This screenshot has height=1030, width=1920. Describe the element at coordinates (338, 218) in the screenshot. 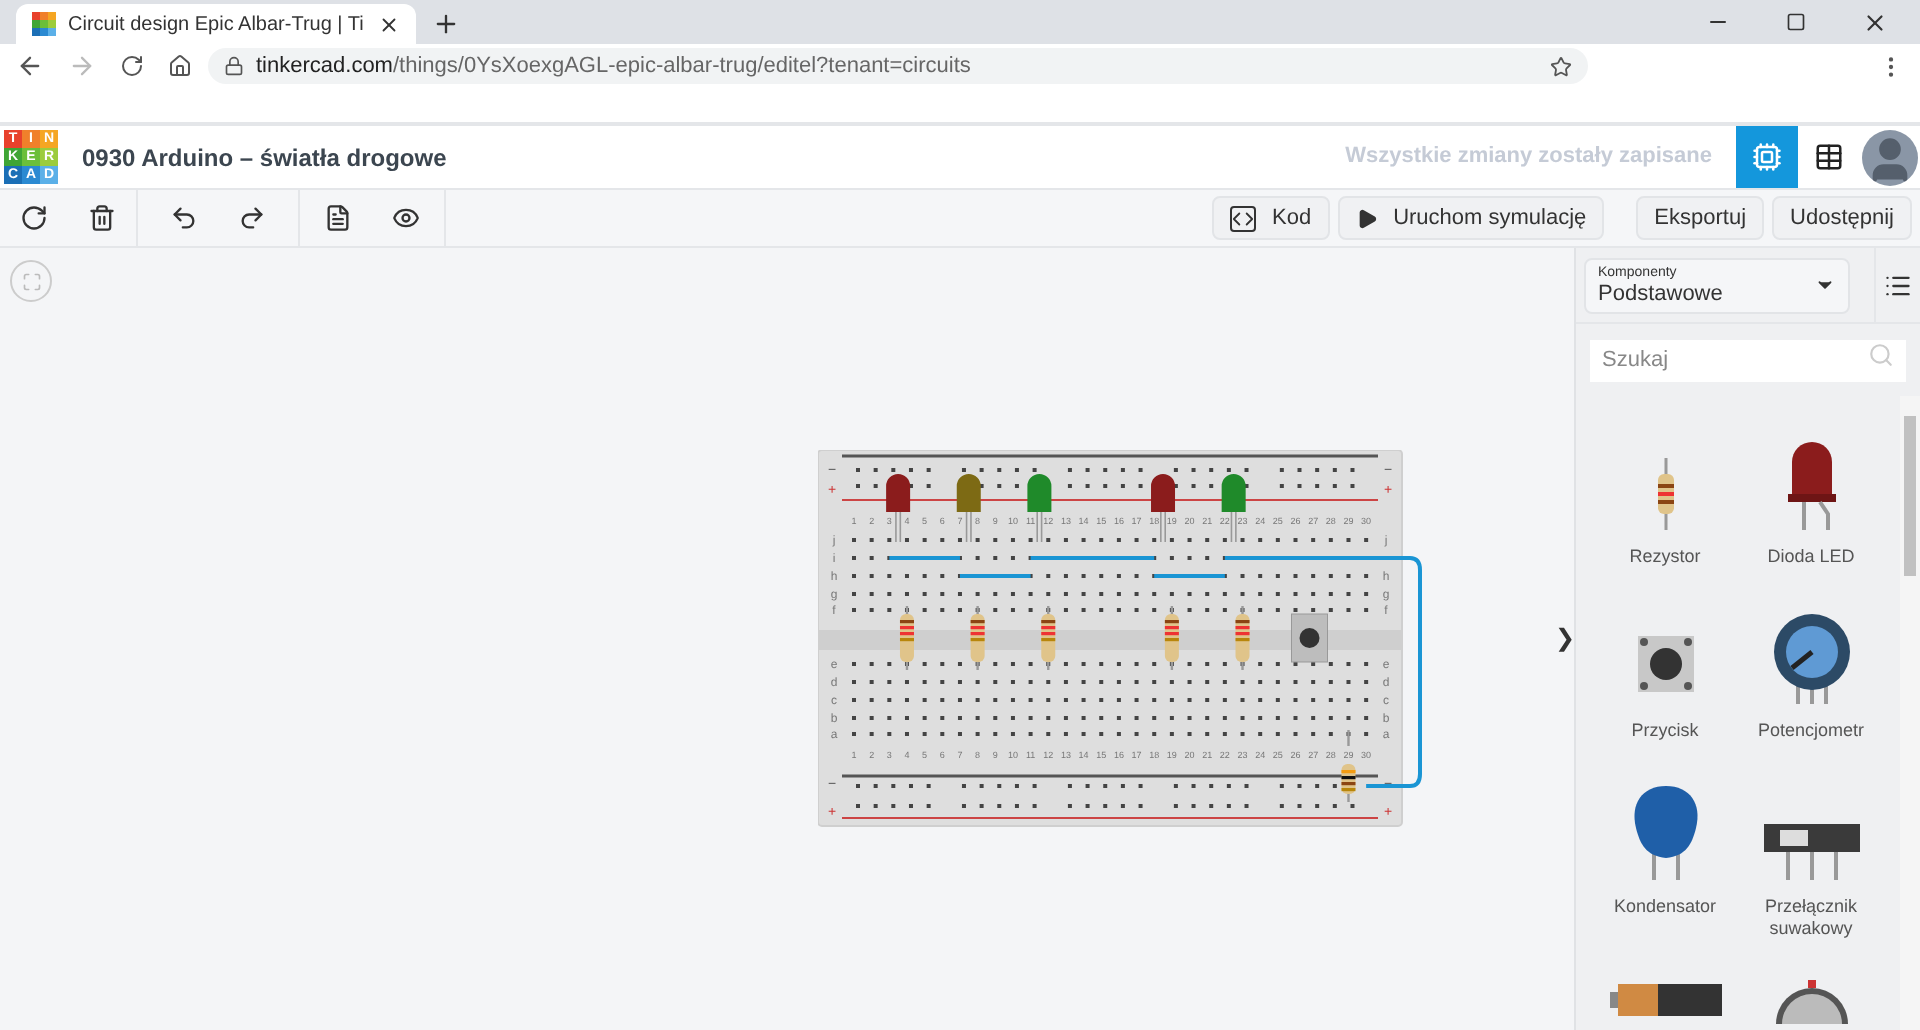

I see `notes-icon` at that location.